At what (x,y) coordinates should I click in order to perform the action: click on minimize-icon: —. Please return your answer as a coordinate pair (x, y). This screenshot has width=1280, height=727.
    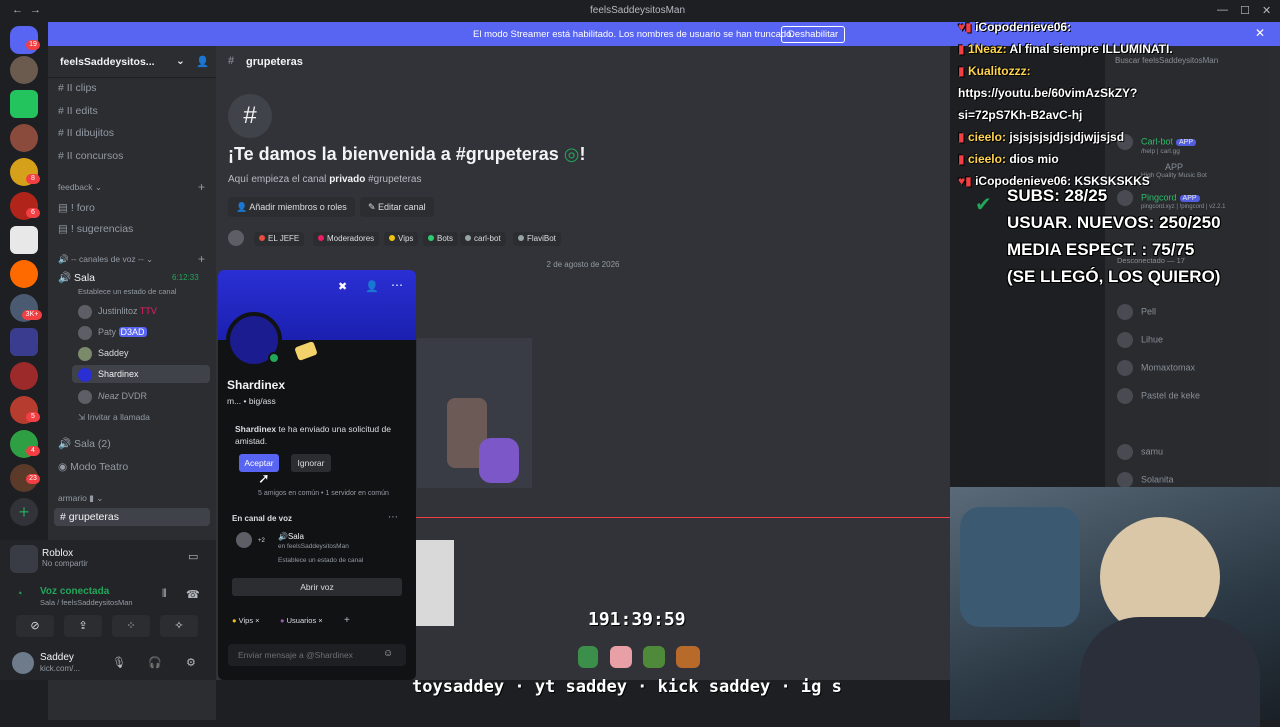
    Looking at the image, I should click on (1222, 10).